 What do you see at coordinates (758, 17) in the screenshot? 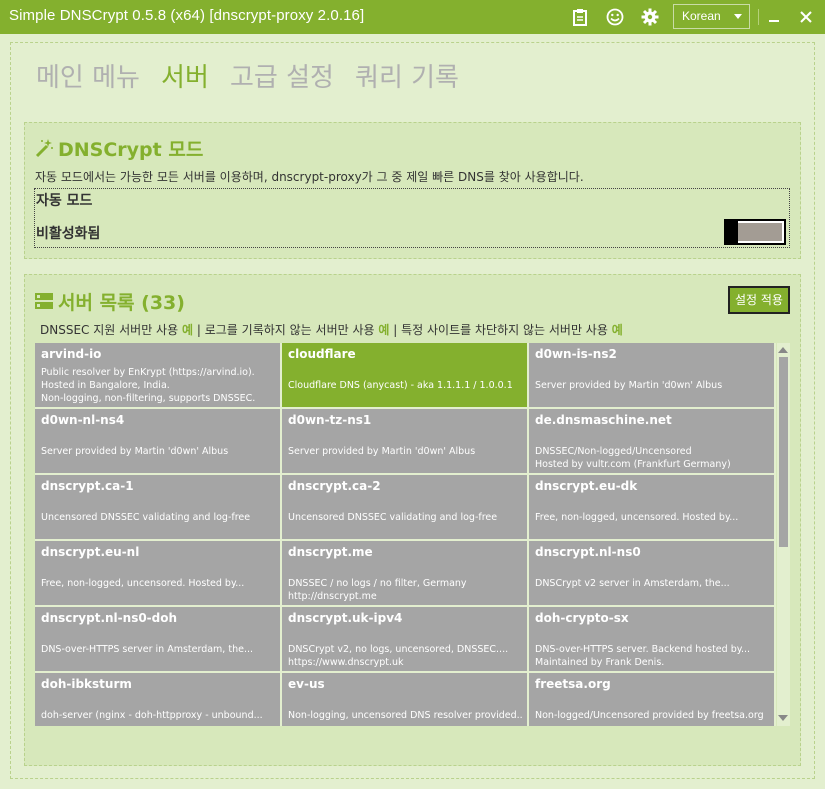
I see `title-separator` at bounding box center [758, 17].